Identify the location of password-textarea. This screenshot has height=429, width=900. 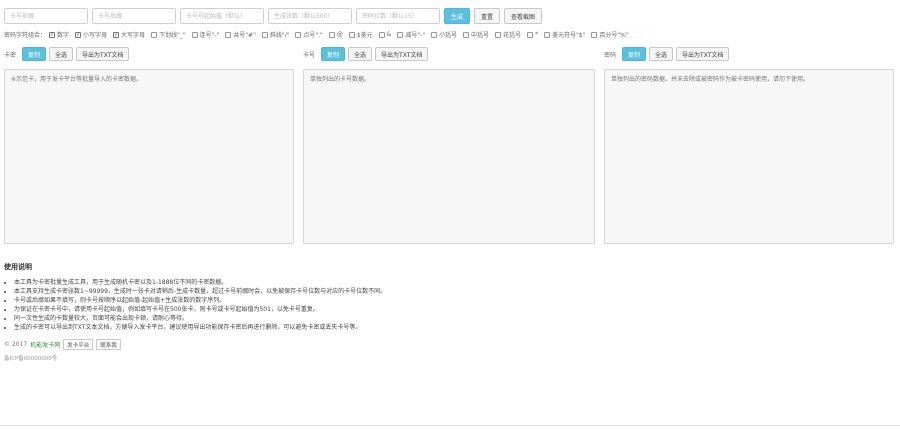
(749, 156).